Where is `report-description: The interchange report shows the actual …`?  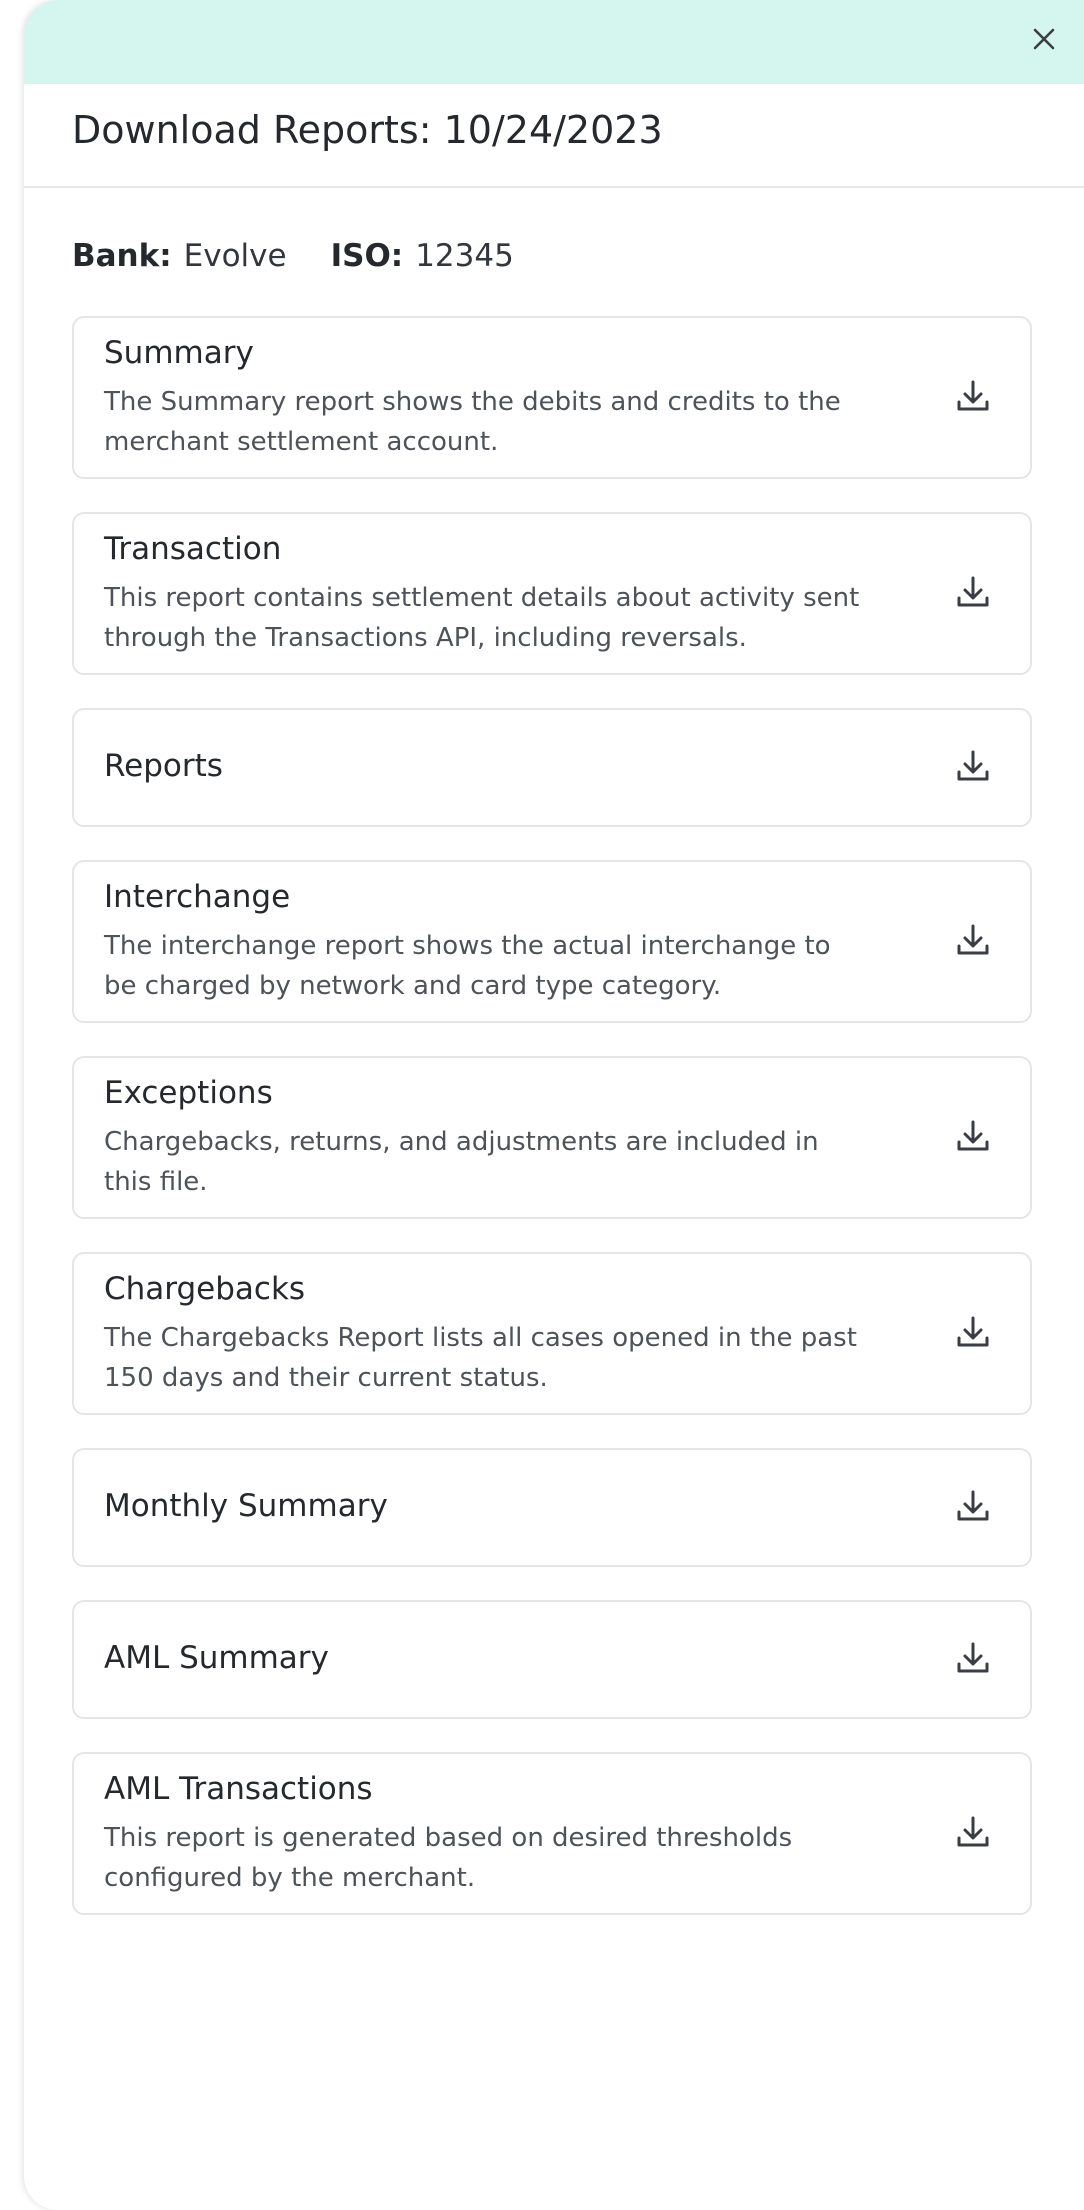 report-description: The interchange report shows the actual … is located at coordinates (467, 966).